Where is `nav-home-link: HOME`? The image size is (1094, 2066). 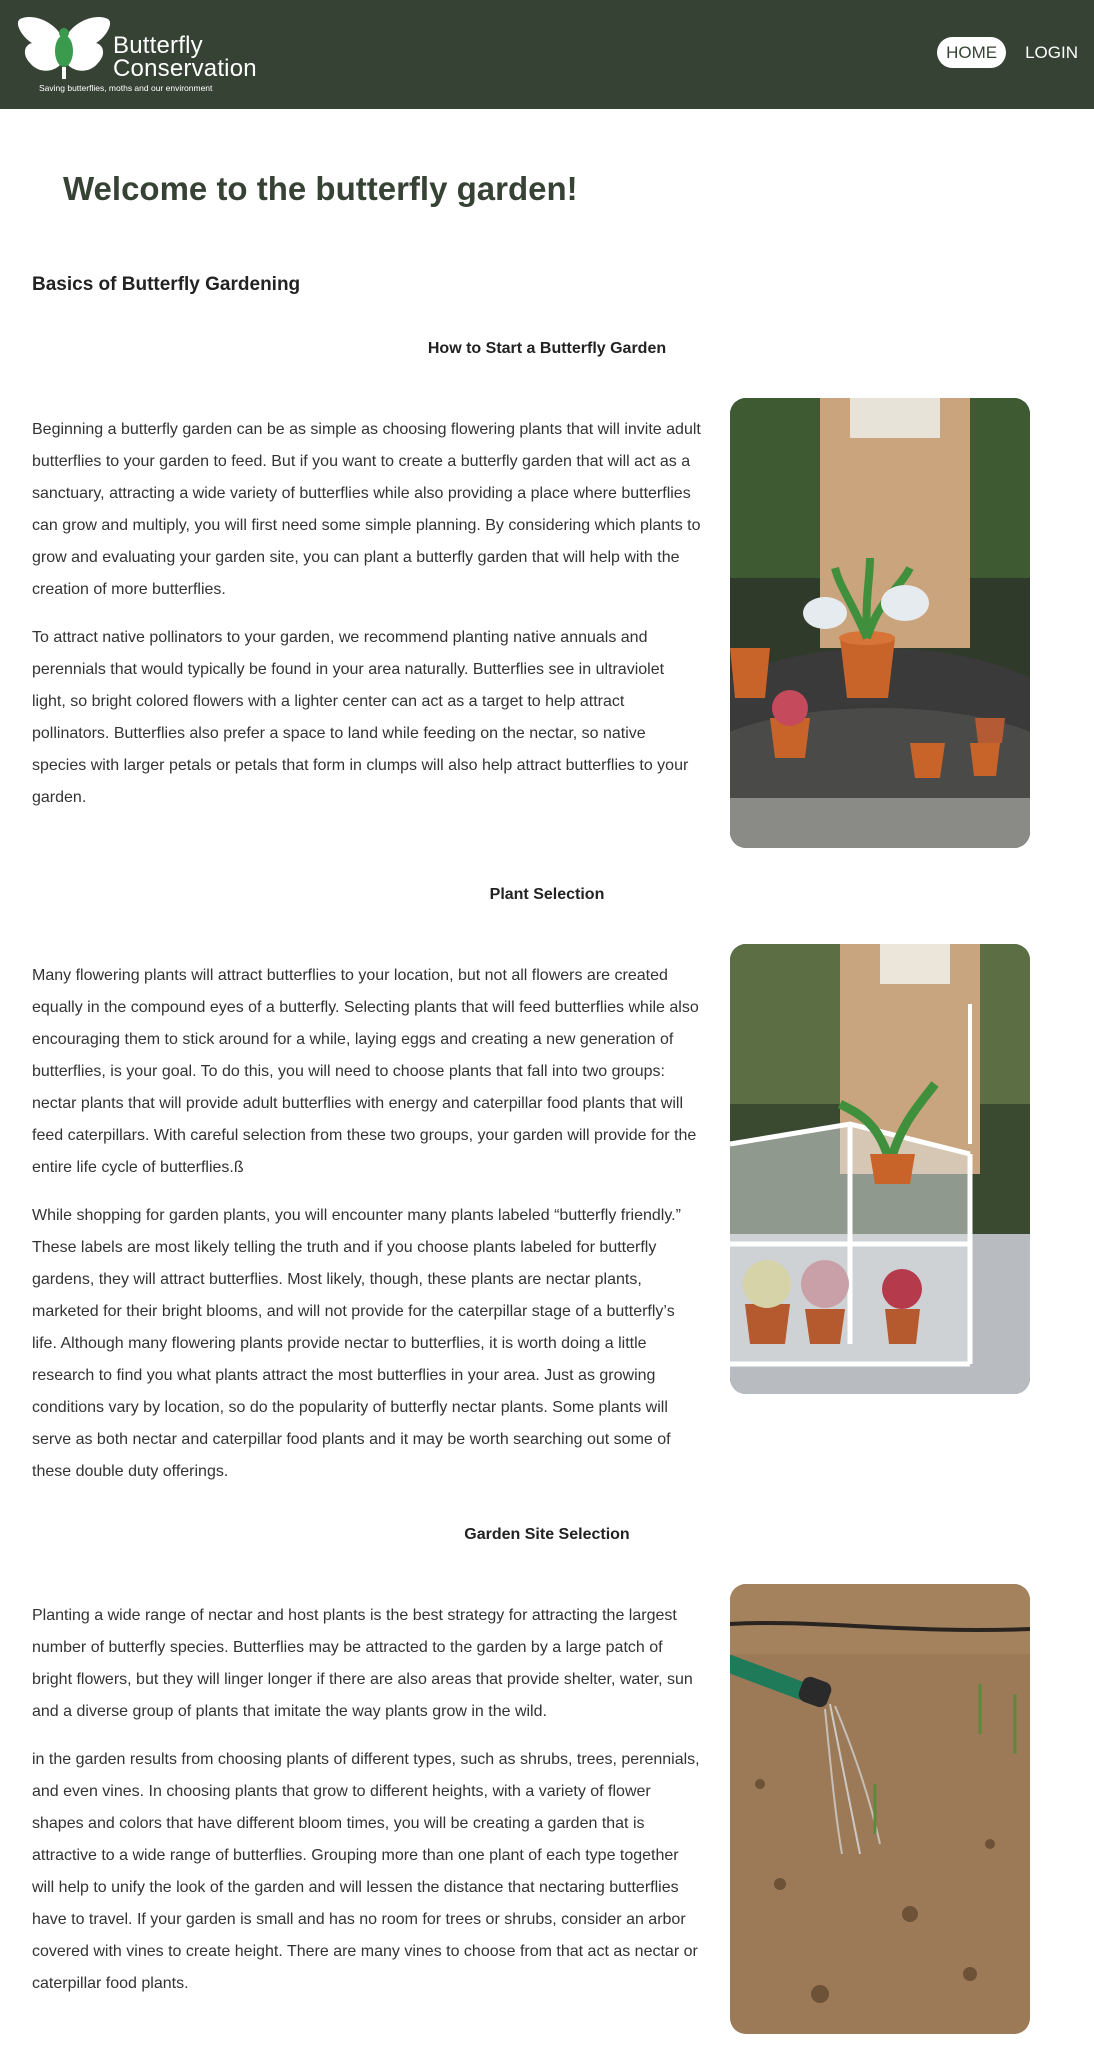 nav-home-link: HOME is located at coordinates (972, 52).